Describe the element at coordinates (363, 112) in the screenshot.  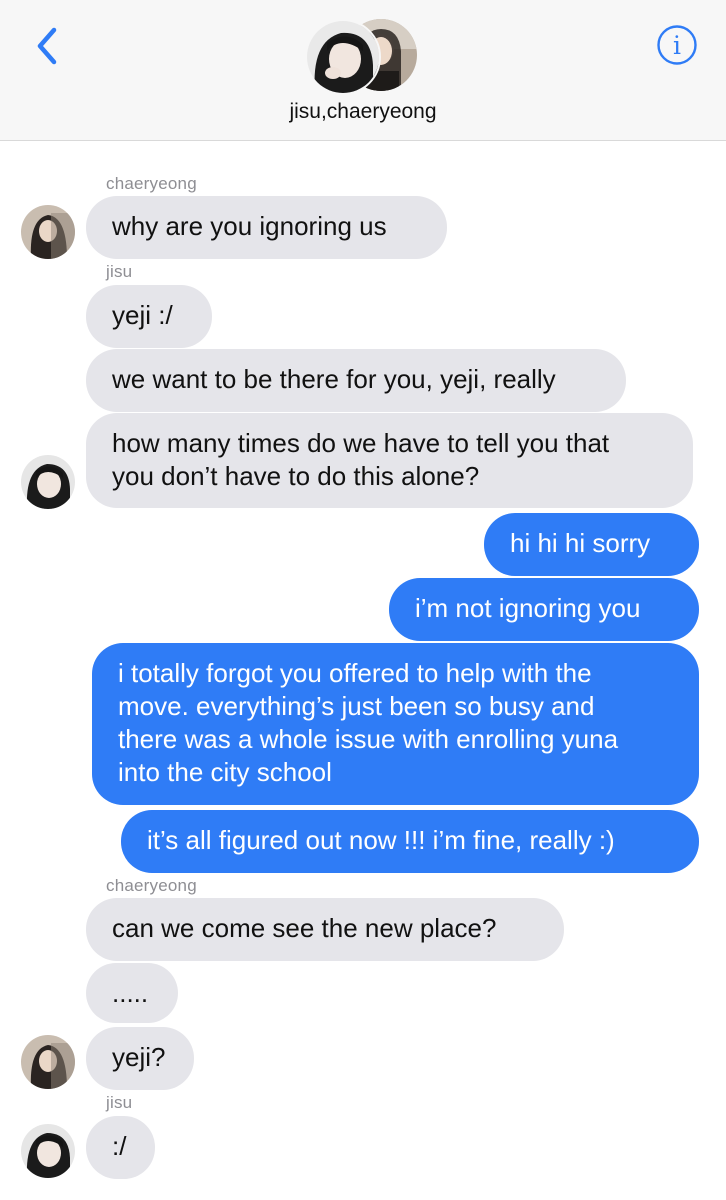
I see `group-name: jisu,chaeryeong` at that location.